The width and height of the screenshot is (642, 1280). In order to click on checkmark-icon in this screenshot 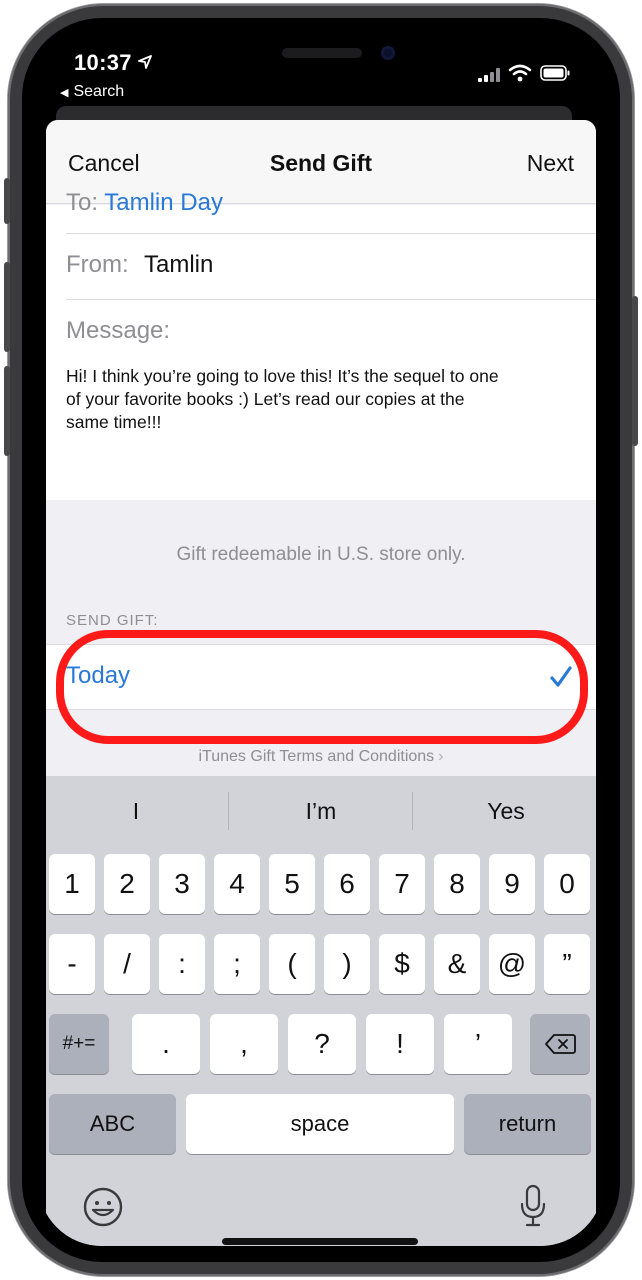, I will do `click(561, 676)`.